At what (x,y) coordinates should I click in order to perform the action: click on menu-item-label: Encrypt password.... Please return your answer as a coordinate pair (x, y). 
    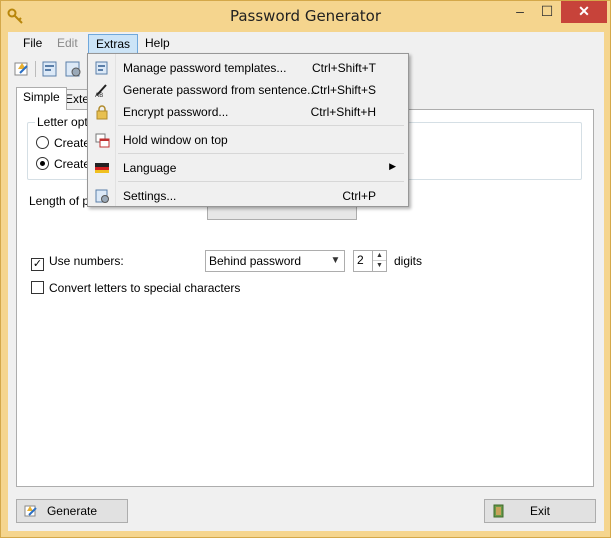
    Looking at the image, I should click on (176, 112).